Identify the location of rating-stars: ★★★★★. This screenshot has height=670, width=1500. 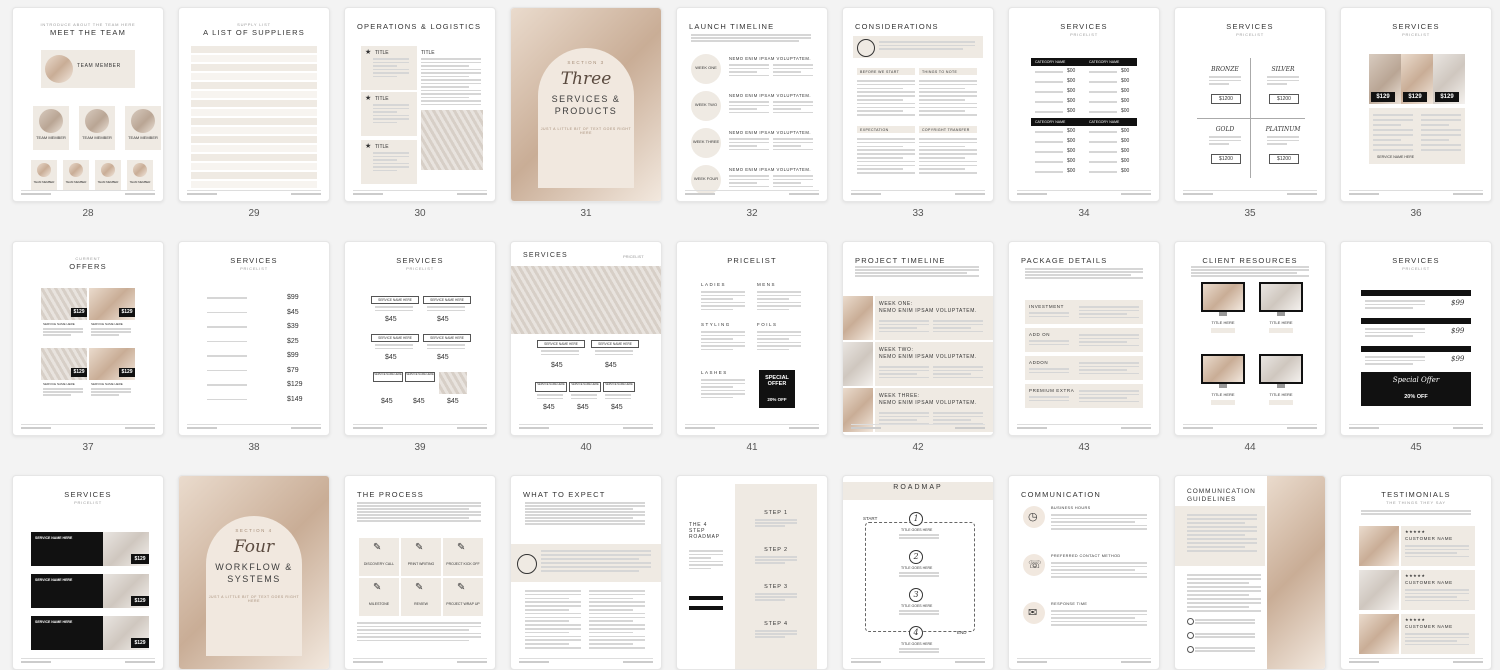
(1415, 619).